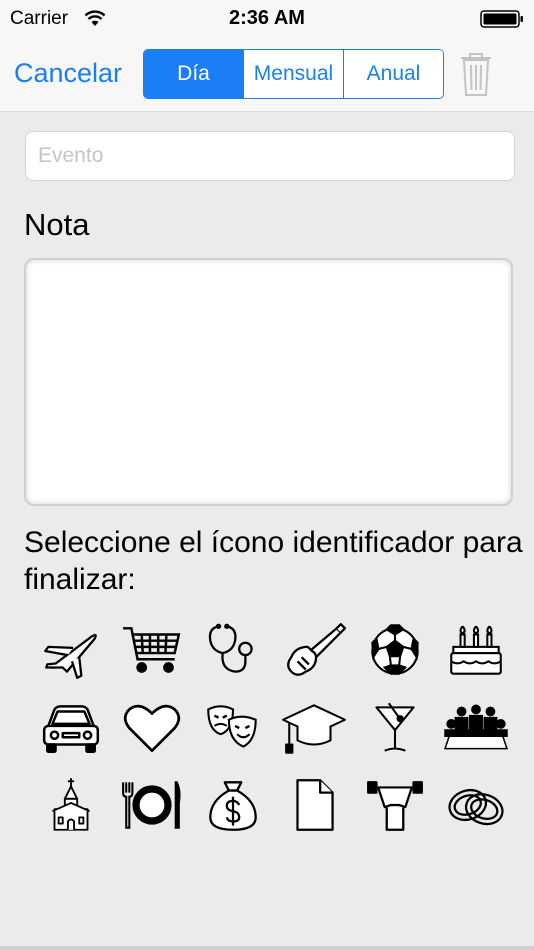  What do you see at coordinates (68, 73) in the screenshot?
I see `cancel-button: Cancelar` at bounding box center [68, 73].